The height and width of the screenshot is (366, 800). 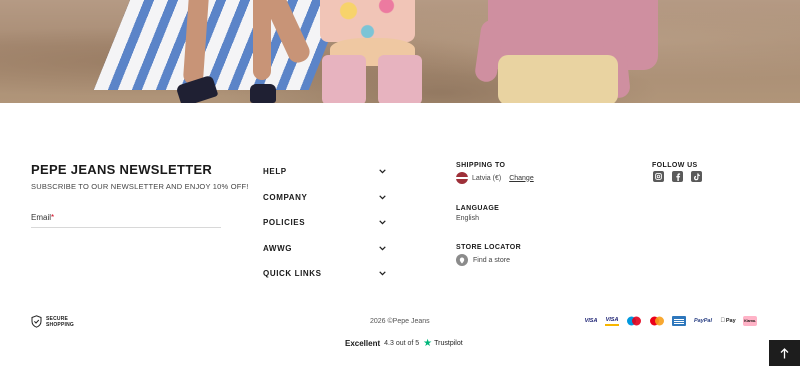 I want to click on shipping-country: Latvia (€) Change, so click(x=495, y=178).